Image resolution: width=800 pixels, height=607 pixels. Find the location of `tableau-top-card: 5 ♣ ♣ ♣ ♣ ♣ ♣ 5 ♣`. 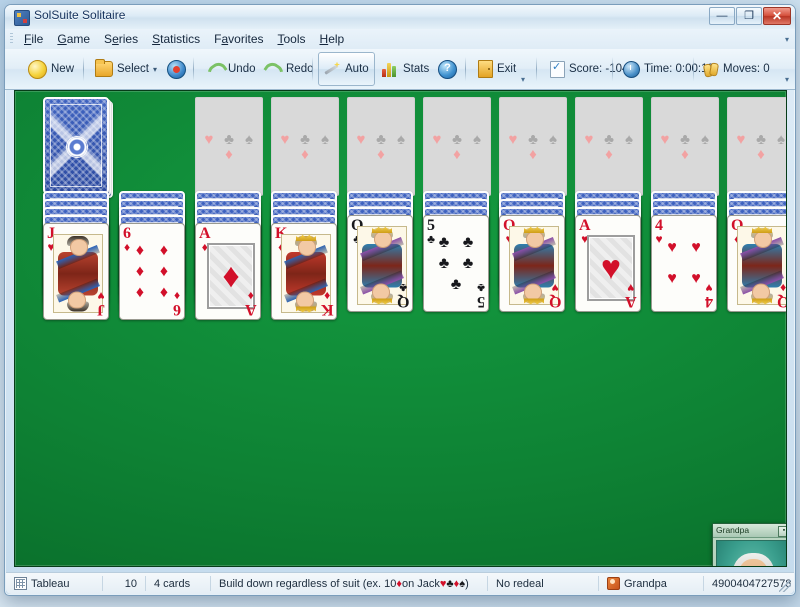

tableau-top-card: 5 ♣ ♣ ♣ ♣ ♣ ♣ 5 ♣ is located at coordinates (456, 263).